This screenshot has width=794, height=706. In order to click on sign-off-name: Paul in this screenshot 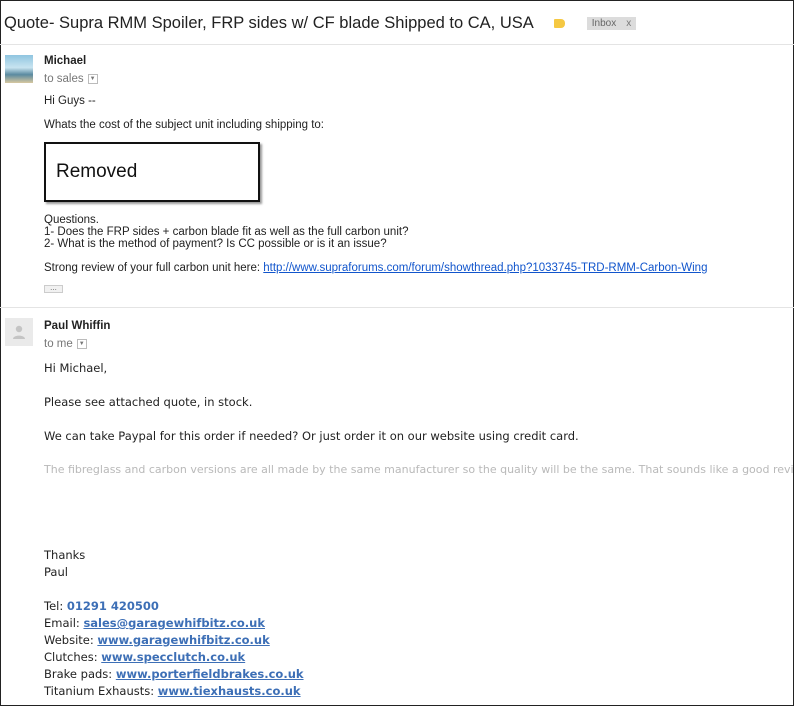, I will do `click(56, 572)`.